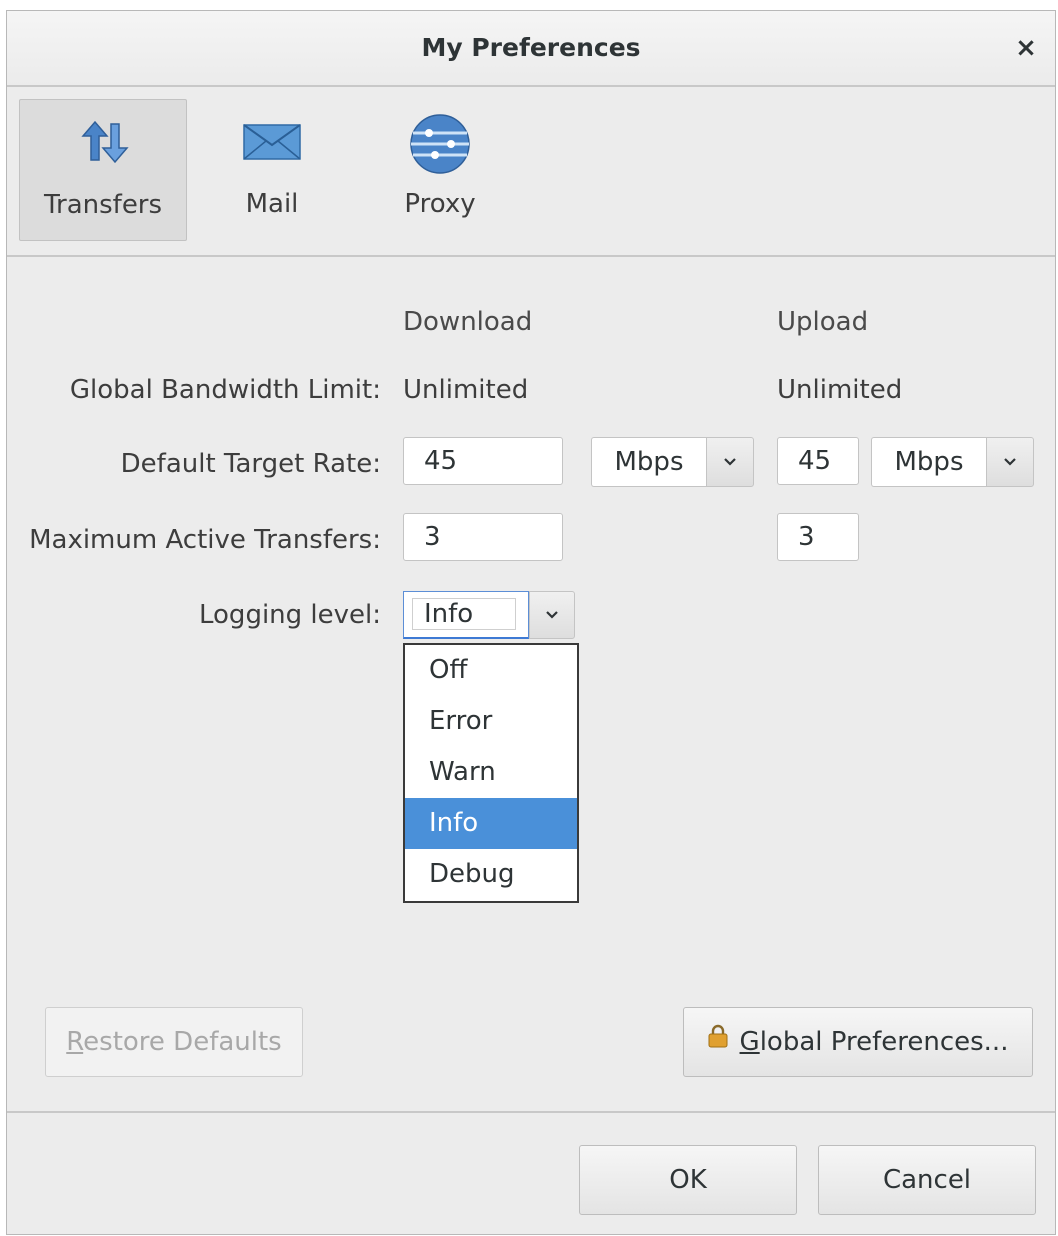 Image resolution: width=1058 pixels, height=1236 pixels. I want to click on tab-transfers: Transfers, so click(103, 170).